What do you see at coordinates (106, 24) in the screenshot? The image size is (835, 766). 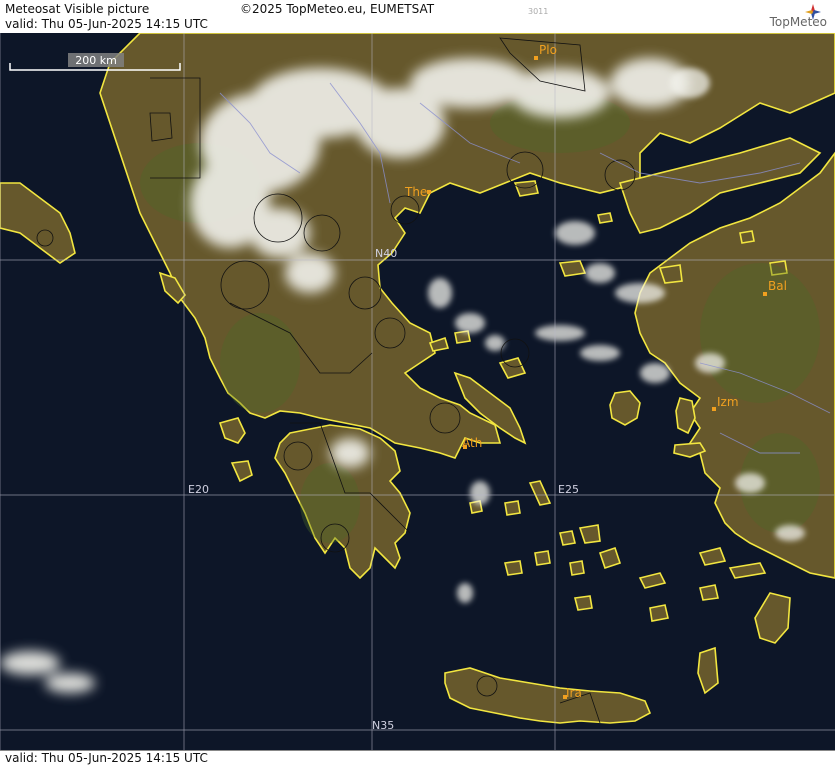 I see `valid-time-top: valid: Thu 05-Jun-2025 14:15 UTC` at bounding box center [106, 24].